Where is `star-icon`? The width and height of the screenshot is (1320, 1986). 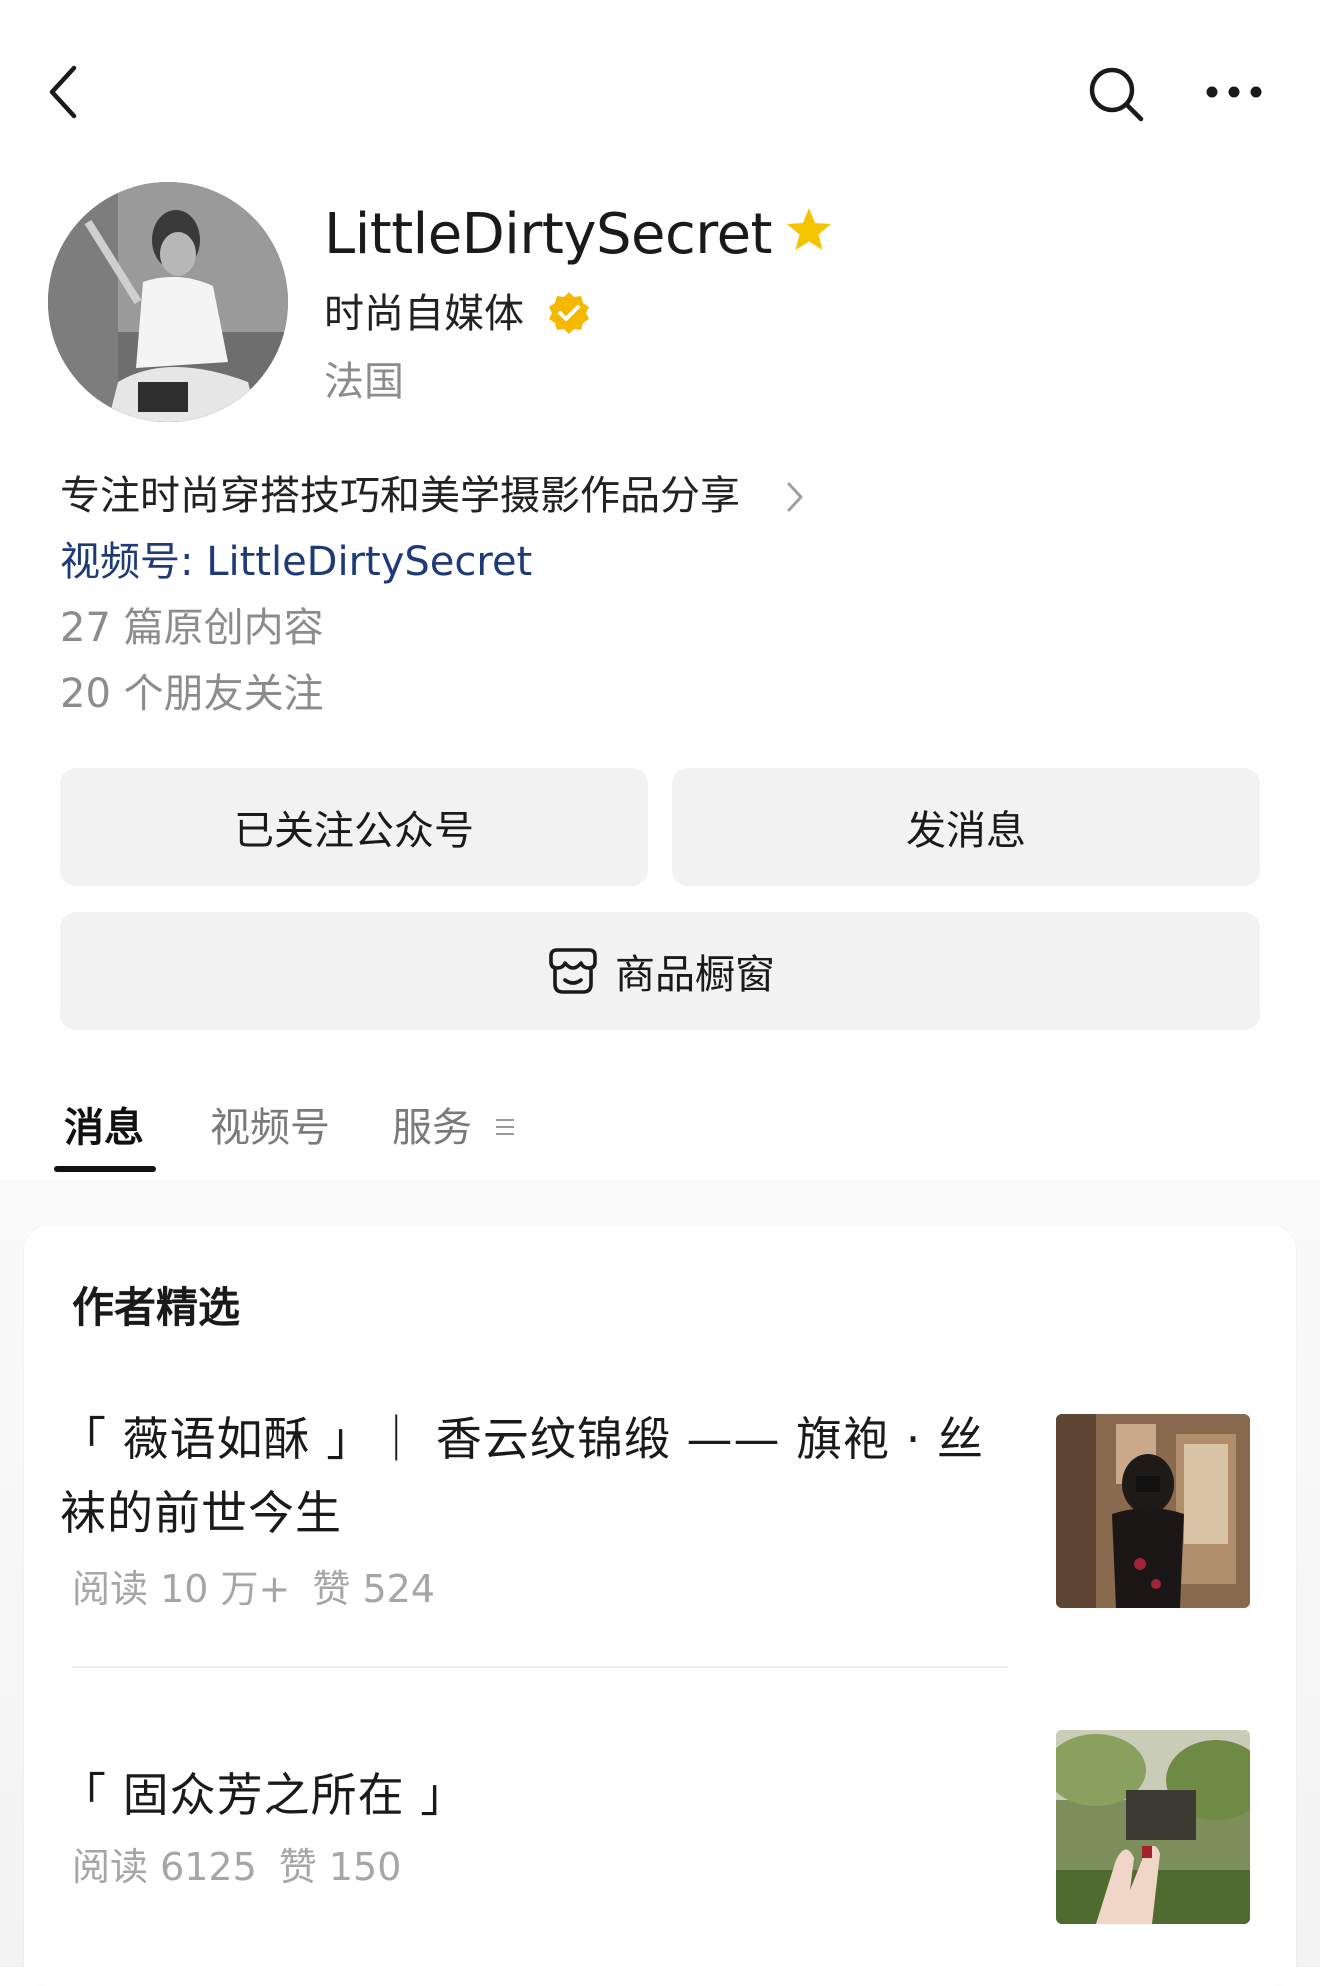 star-icon is located at coordinates (809, 232).